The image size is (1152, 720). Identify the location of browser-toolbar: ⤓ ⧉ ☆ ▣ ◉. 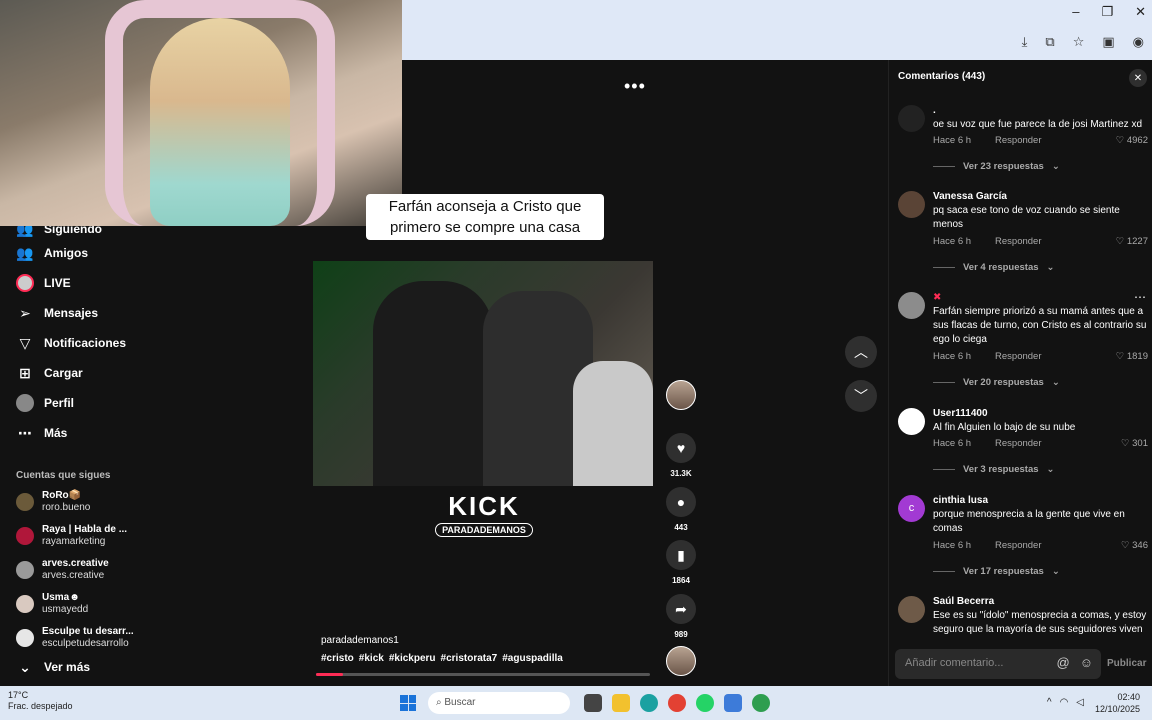
(1083, 42).